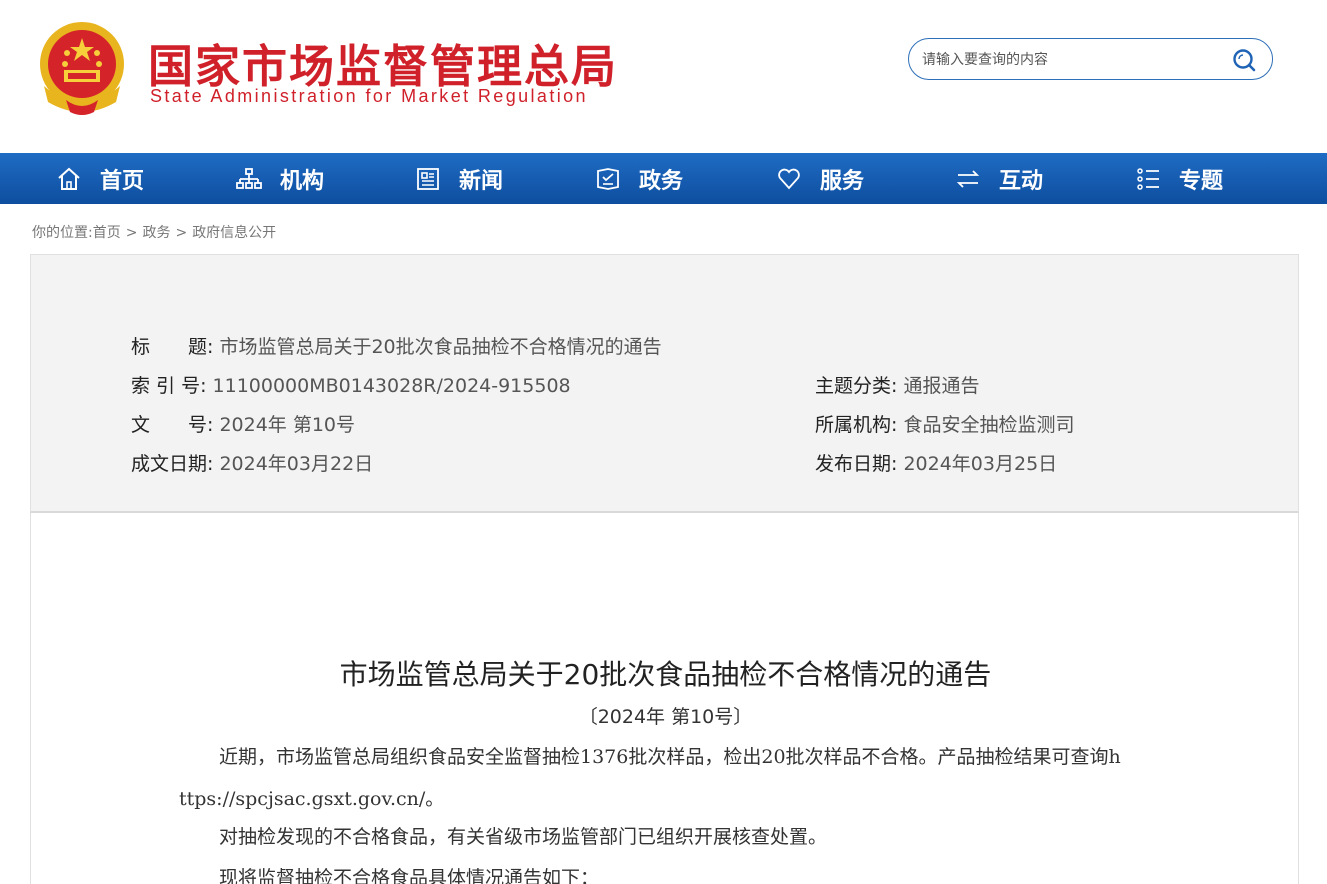 Image resolution: width=1327 pixels, height=884 pixels. Describe the element at coordinates (665, 674) in the screenshot. I see `article-title: 市场监管总局关于20批次食品抽检不合格情况的通告` at that location.